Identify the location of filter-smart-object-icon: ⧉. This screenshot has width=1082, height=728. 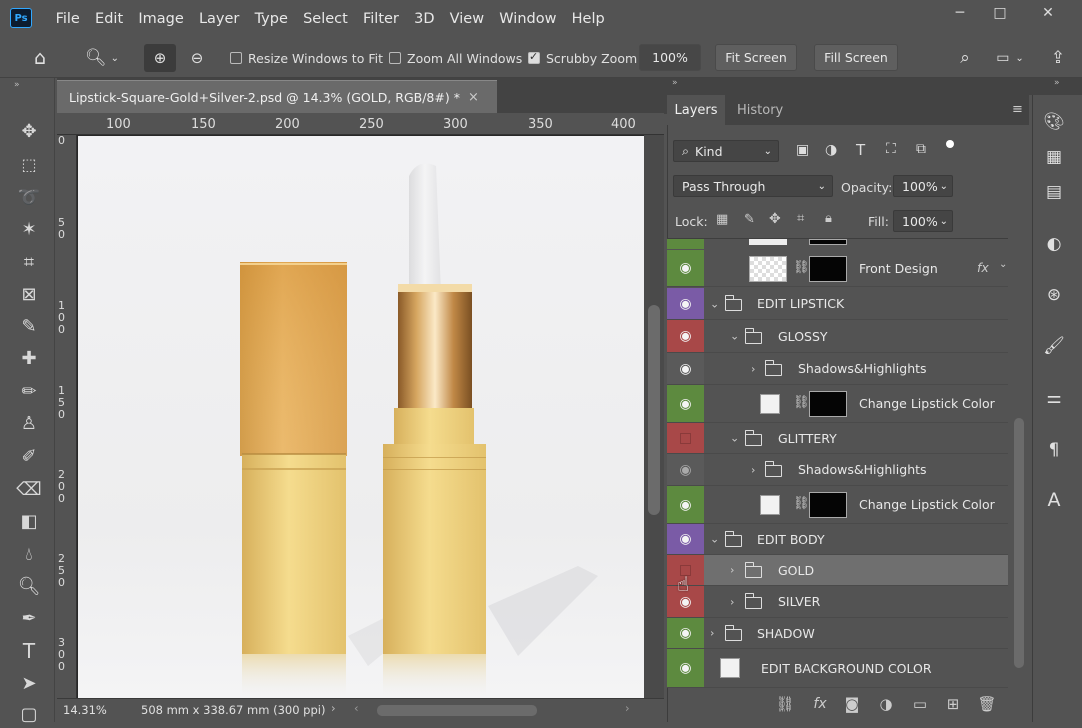
(921, 149).